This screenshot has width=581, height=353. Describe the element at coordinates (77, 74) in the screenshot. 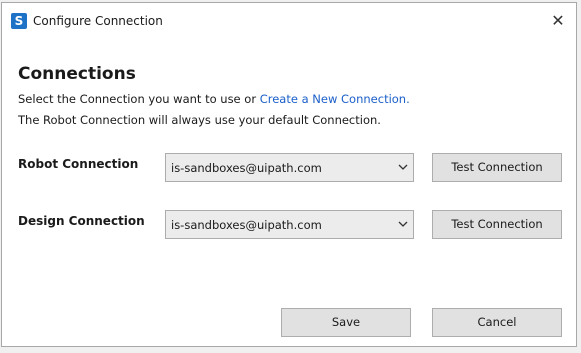

I see `page-title: Connections` at that location.